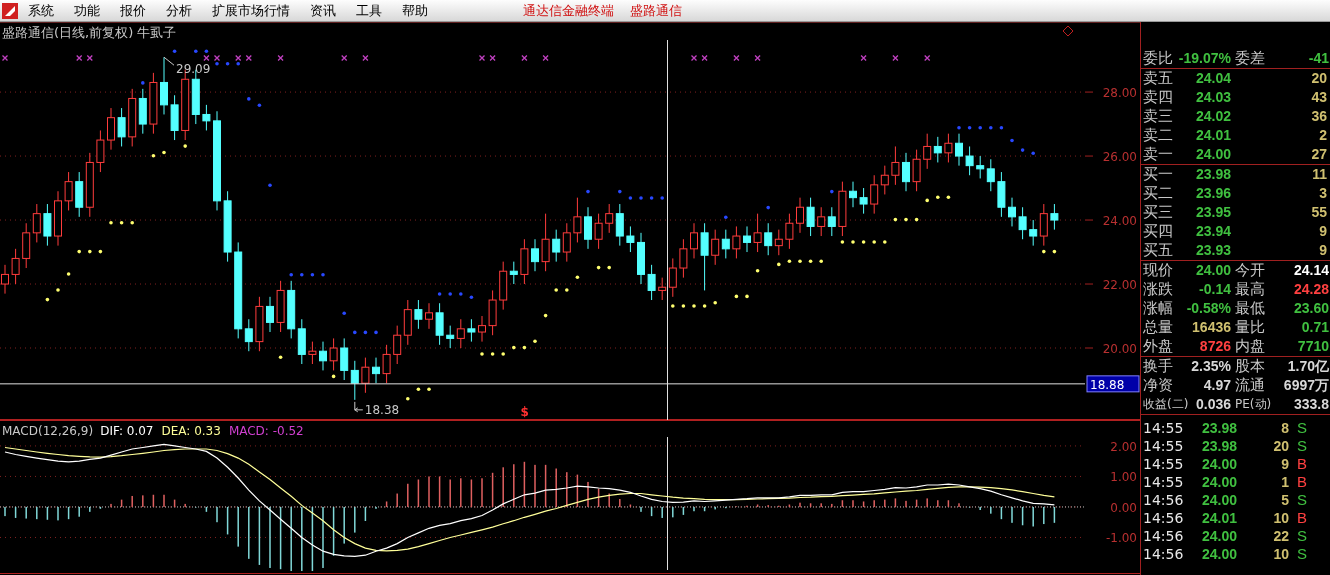 Image resolution: width=1330 pixels, height=575 pixels. What do you see at coordinates (48, 431) in the screenshot?
I see `chart-title: MACD(12,26,9)` at bounding box center [48, 431].